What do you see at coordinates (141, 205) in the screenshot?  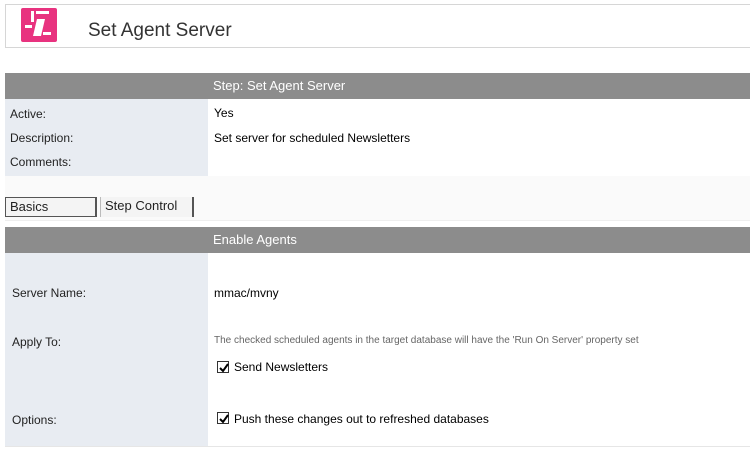 I see `tab-step-control-label: Step Control` at bounding box center [141, 205].